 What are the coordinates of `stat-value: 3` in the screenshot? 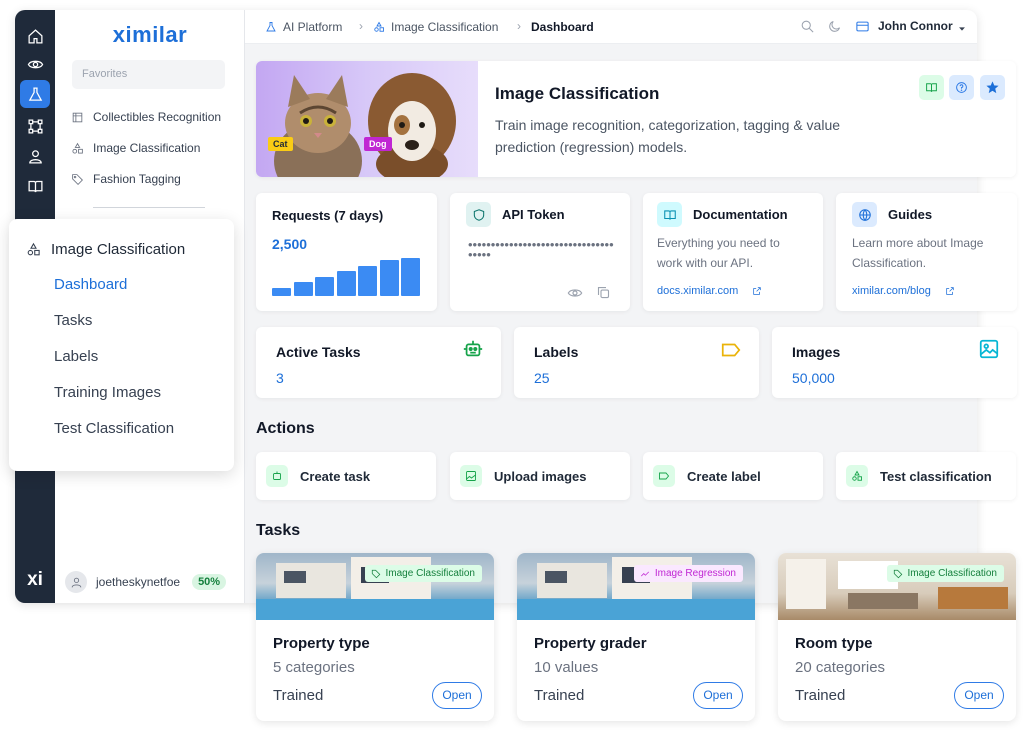 It's located at (280, 378).